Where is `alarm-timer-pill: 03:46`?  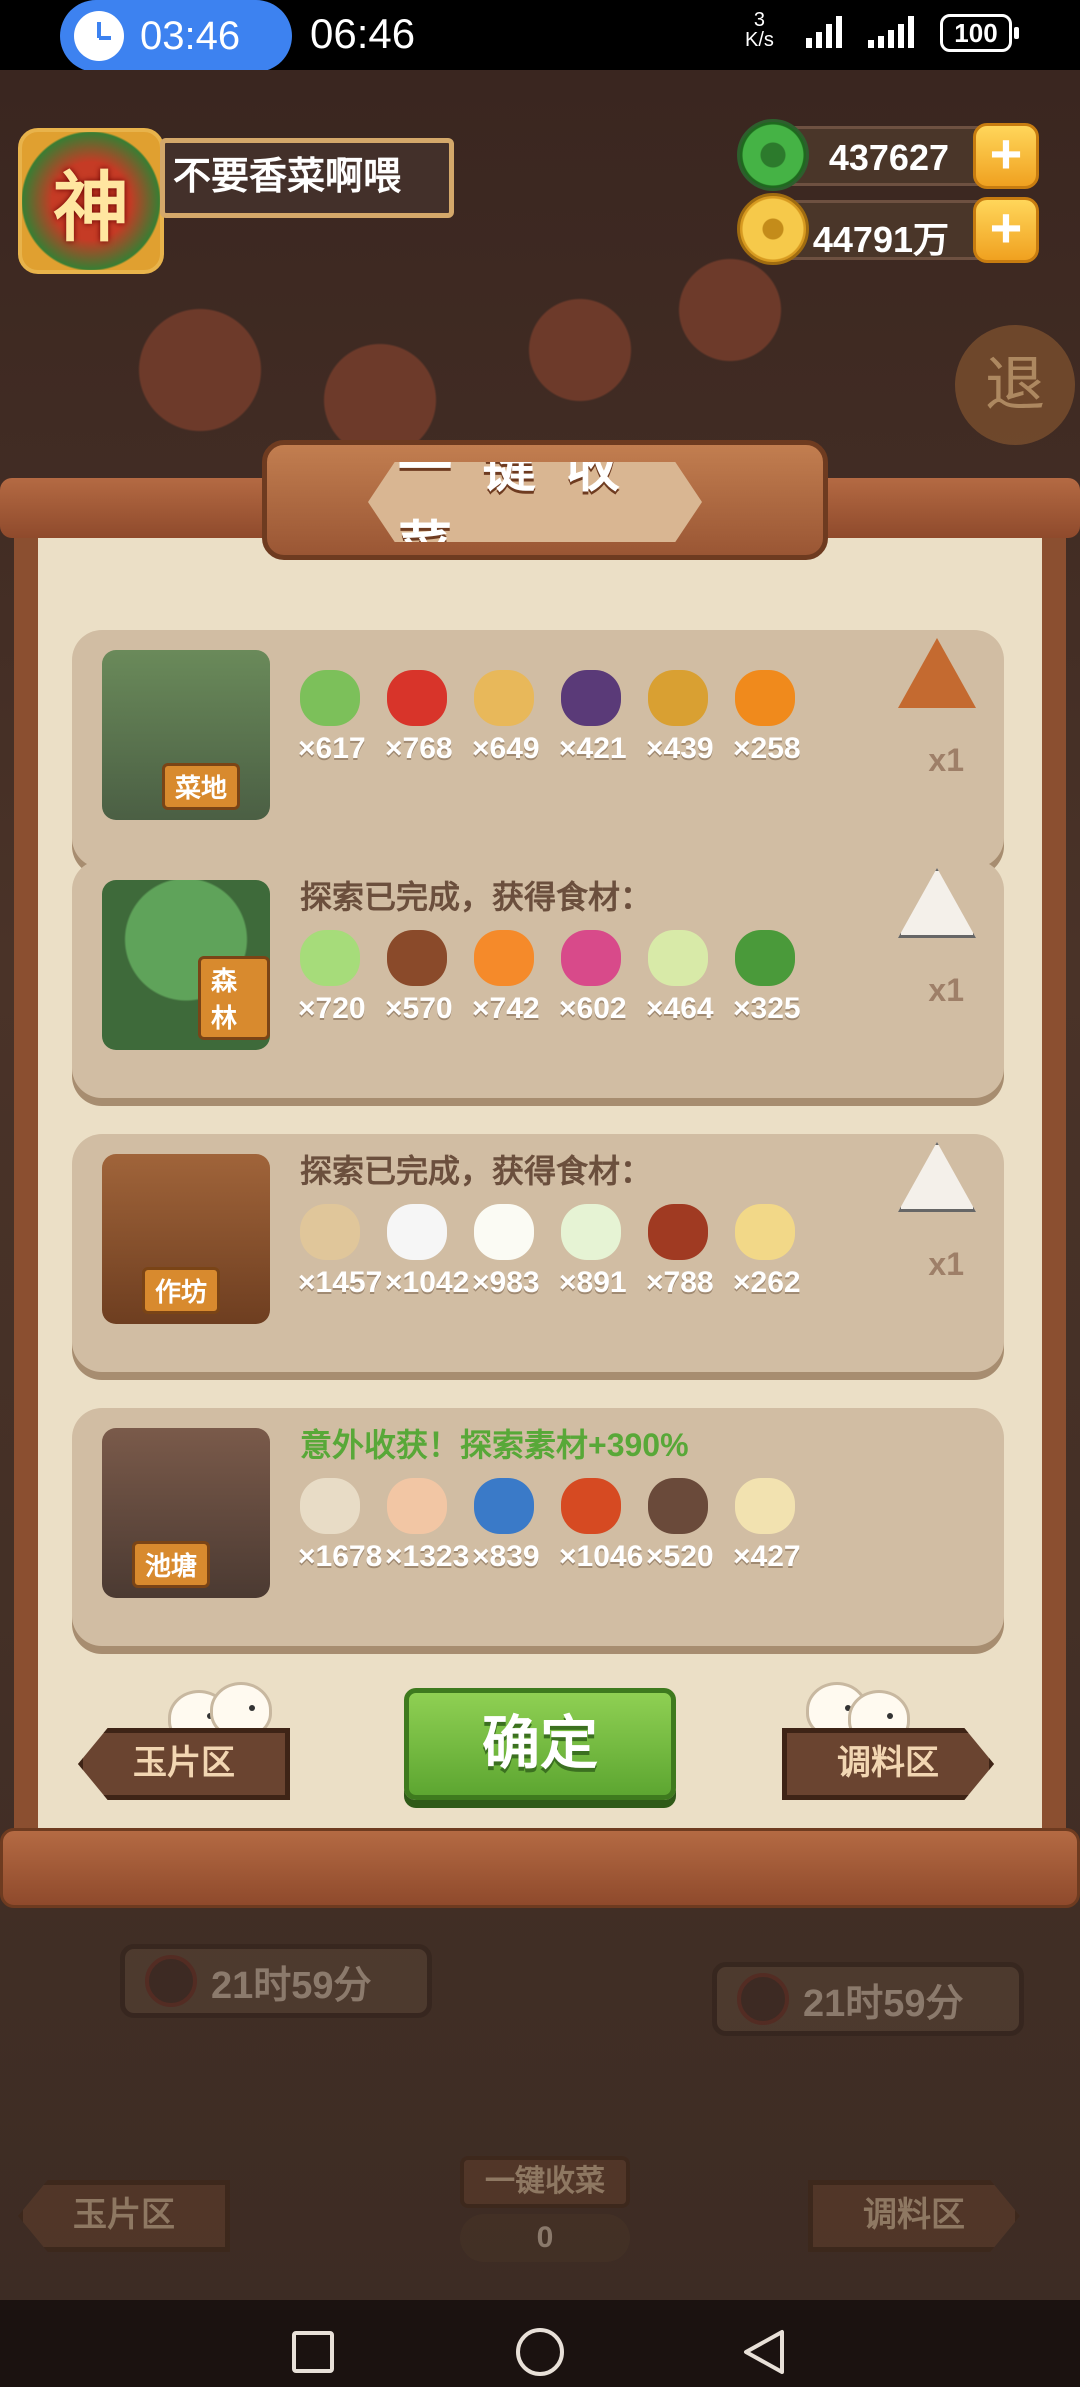
alarm-timer-pill: 03:46 is located at coordinates (176, 36).